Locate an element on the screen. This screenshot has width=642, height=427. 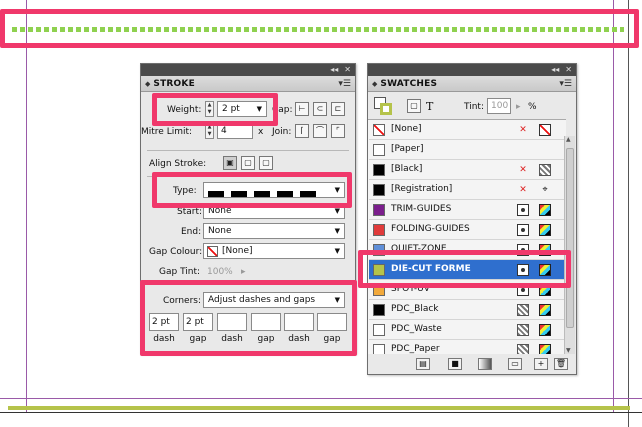
show-color-swatches-icon: ■ is located at coordinates (455, 364).